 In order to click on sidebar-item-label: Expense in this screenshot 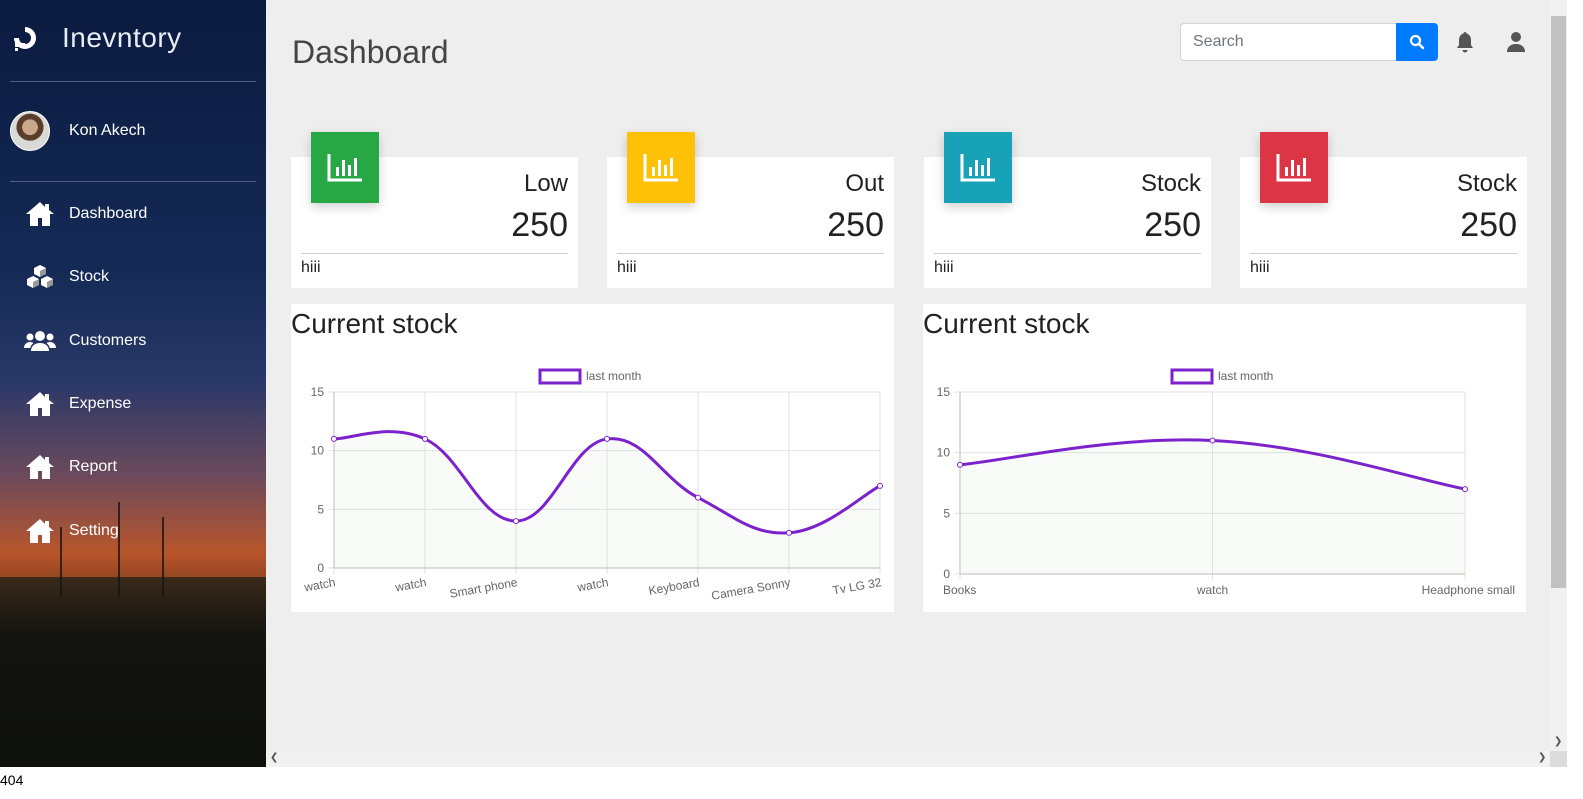, I will do `click(100, 403)`.